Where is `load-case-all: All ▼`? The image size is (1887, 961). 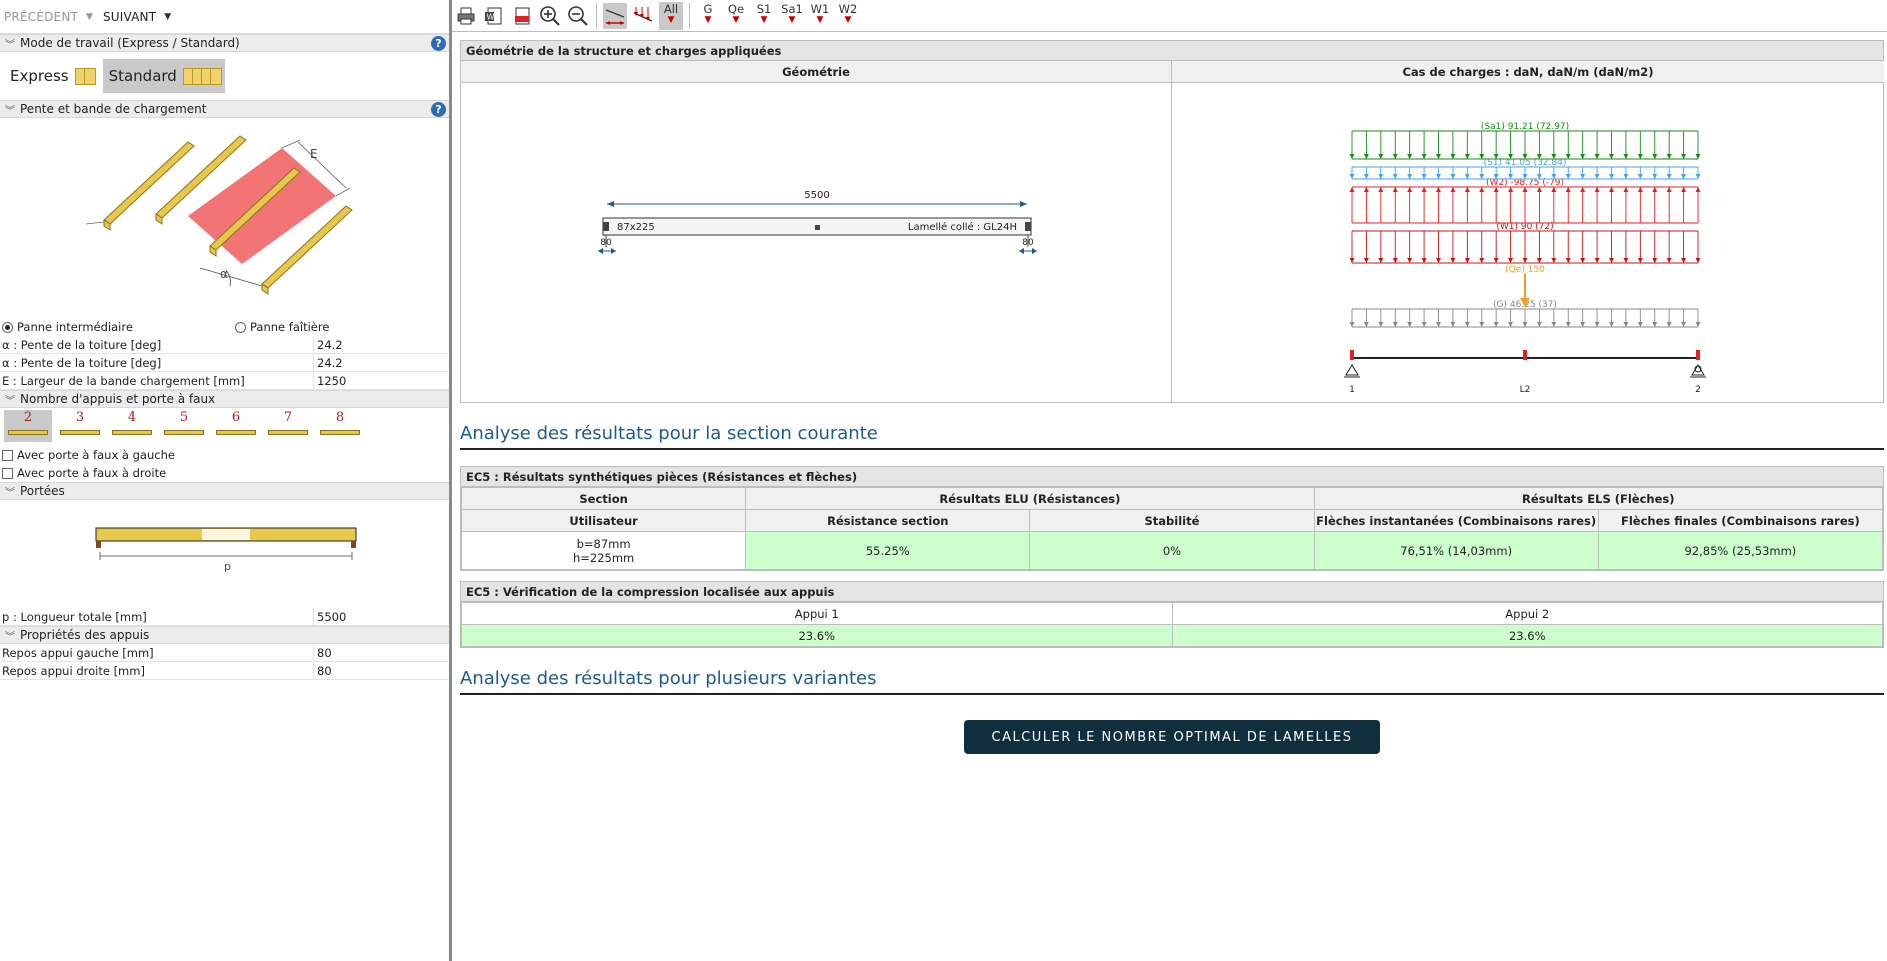
load-case-all: All ▼ is located at coordinates (671, 15).